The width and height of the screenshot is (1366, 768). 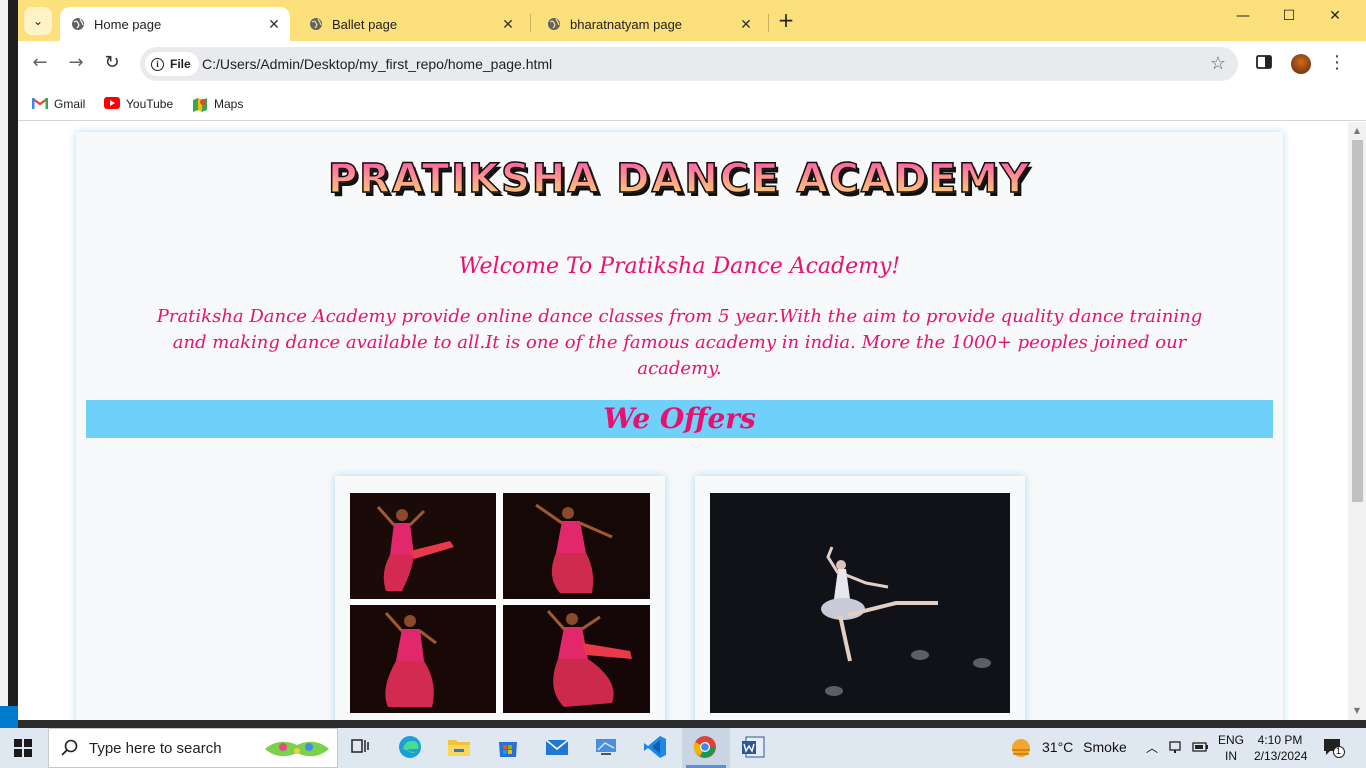 I want to click on maximize-button: ☐, so click(x=1289, y=20).